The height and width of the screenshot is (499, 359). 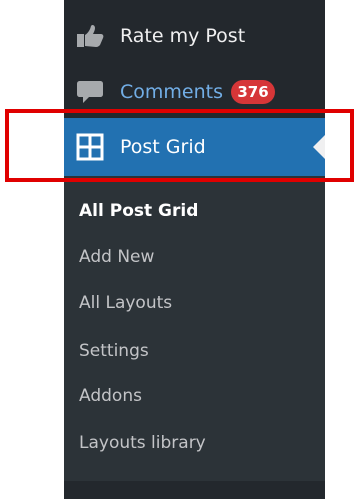 I want to click on submenu-item-layouts-library: Layouts library, so click(x=142, y=443).